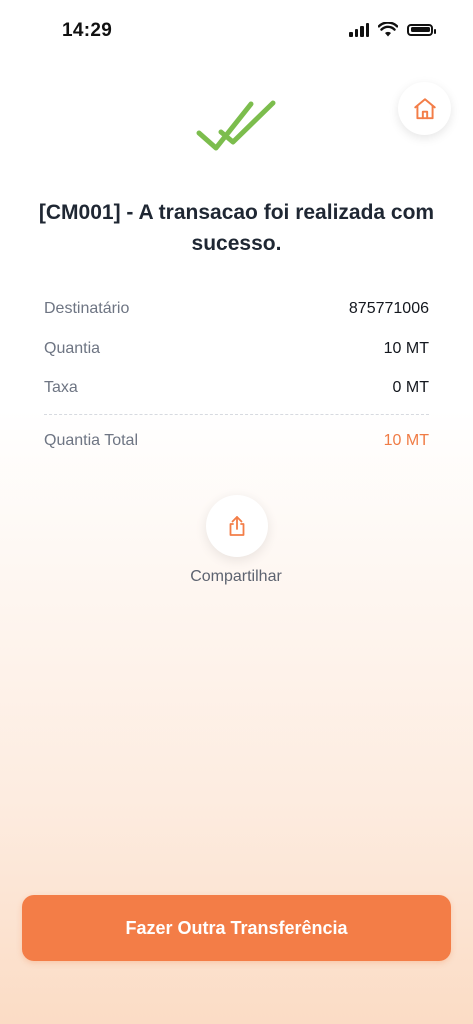 The width and height of the screenshot is (473, 1024). Describe the element at coordinates (236, 125) in the screenshot. I see `double-check-icon` at that location.